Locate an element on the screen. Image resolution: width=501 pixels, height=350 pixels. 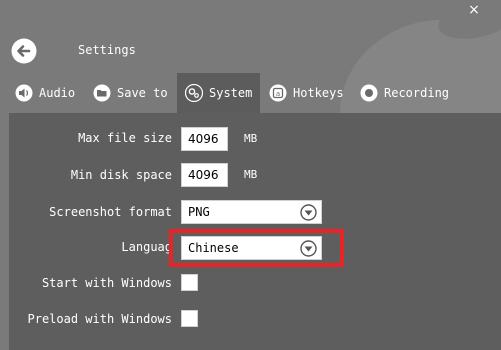
tab-recording: Recording is located at coordinates (404, 93).